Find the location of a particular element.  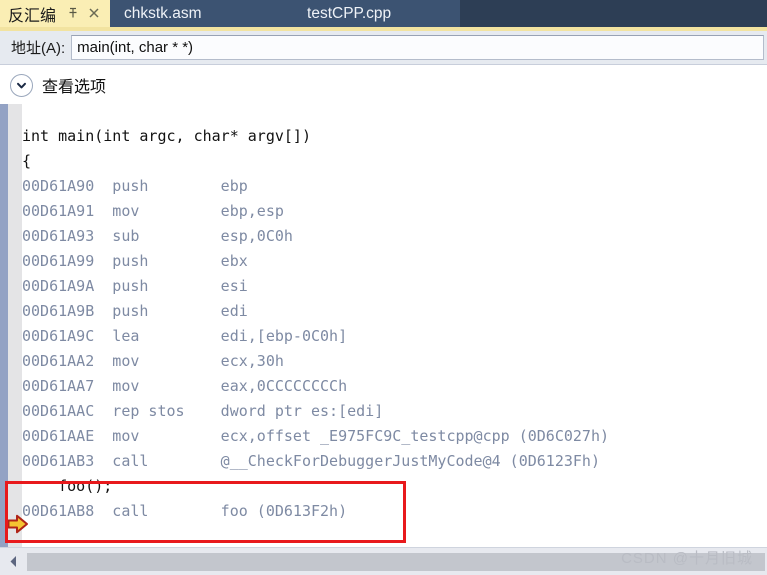

source-line: int main(int argc, char* argv[]) is located at coordinates (394, 136).